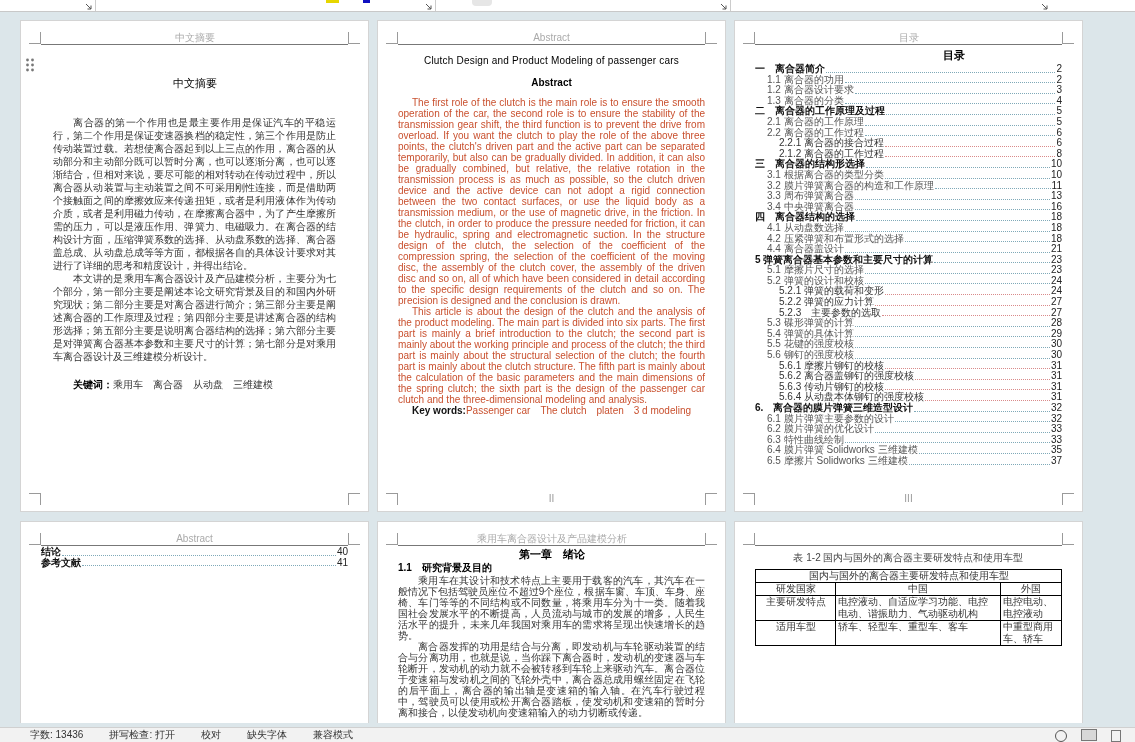  Describe the element at coordinates (908, 461) in the screenshot. I see `toc-entry: 6.5 摩擦片 Solidworks 三维建模 37` at that location.